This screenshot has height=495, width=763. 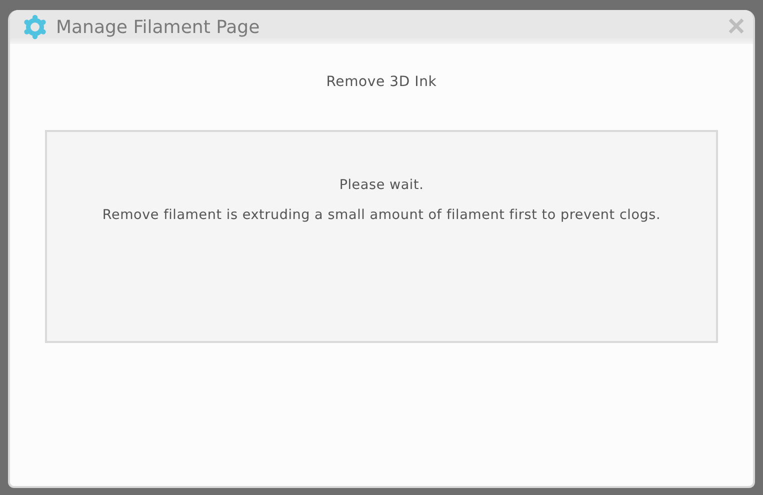 What do you see at coordinates (381, 82) in the screenshot?
I see `page-heading: Remove 3D Ink` at bounding box center [381, 82].